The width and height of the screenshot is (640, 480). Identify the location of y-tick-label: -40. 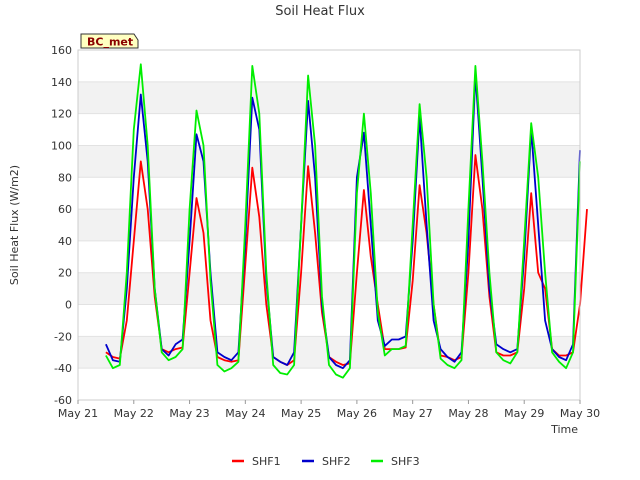
(63, 368).